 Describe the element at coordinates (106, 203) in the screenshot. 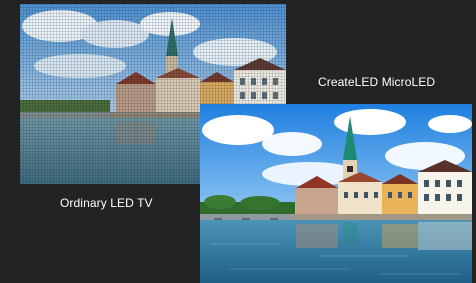

I see `ordinary-led-caption: Ordinary LED TV` at that location.